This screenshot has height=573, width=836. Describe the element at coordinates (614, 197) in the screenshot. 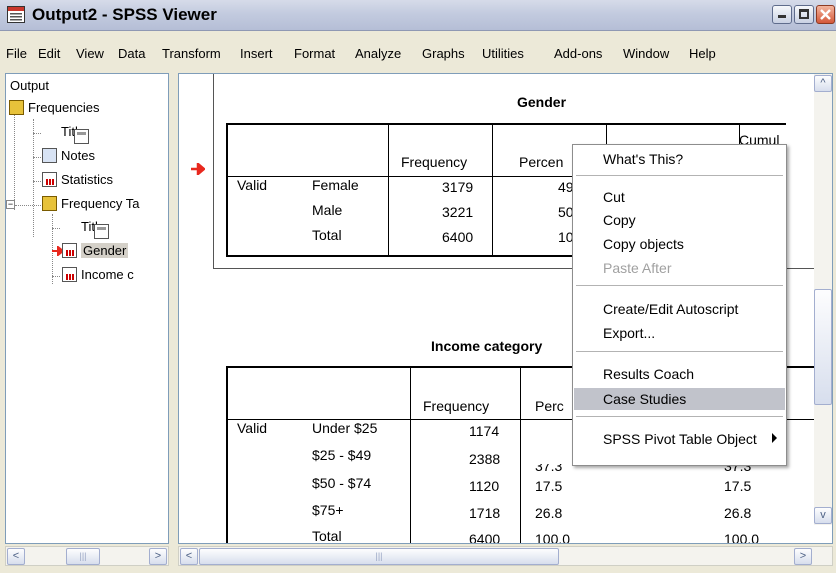

I see `menu-item-label: Cut` at that location.